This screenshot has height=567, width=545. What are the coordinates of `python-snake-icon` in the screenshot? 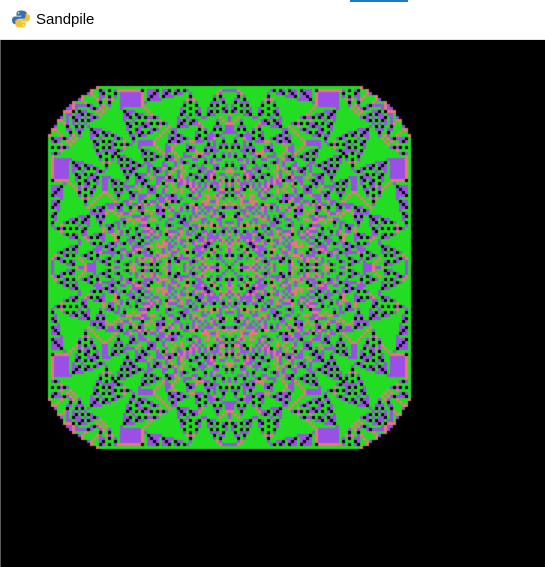 It's located at (21, 19).